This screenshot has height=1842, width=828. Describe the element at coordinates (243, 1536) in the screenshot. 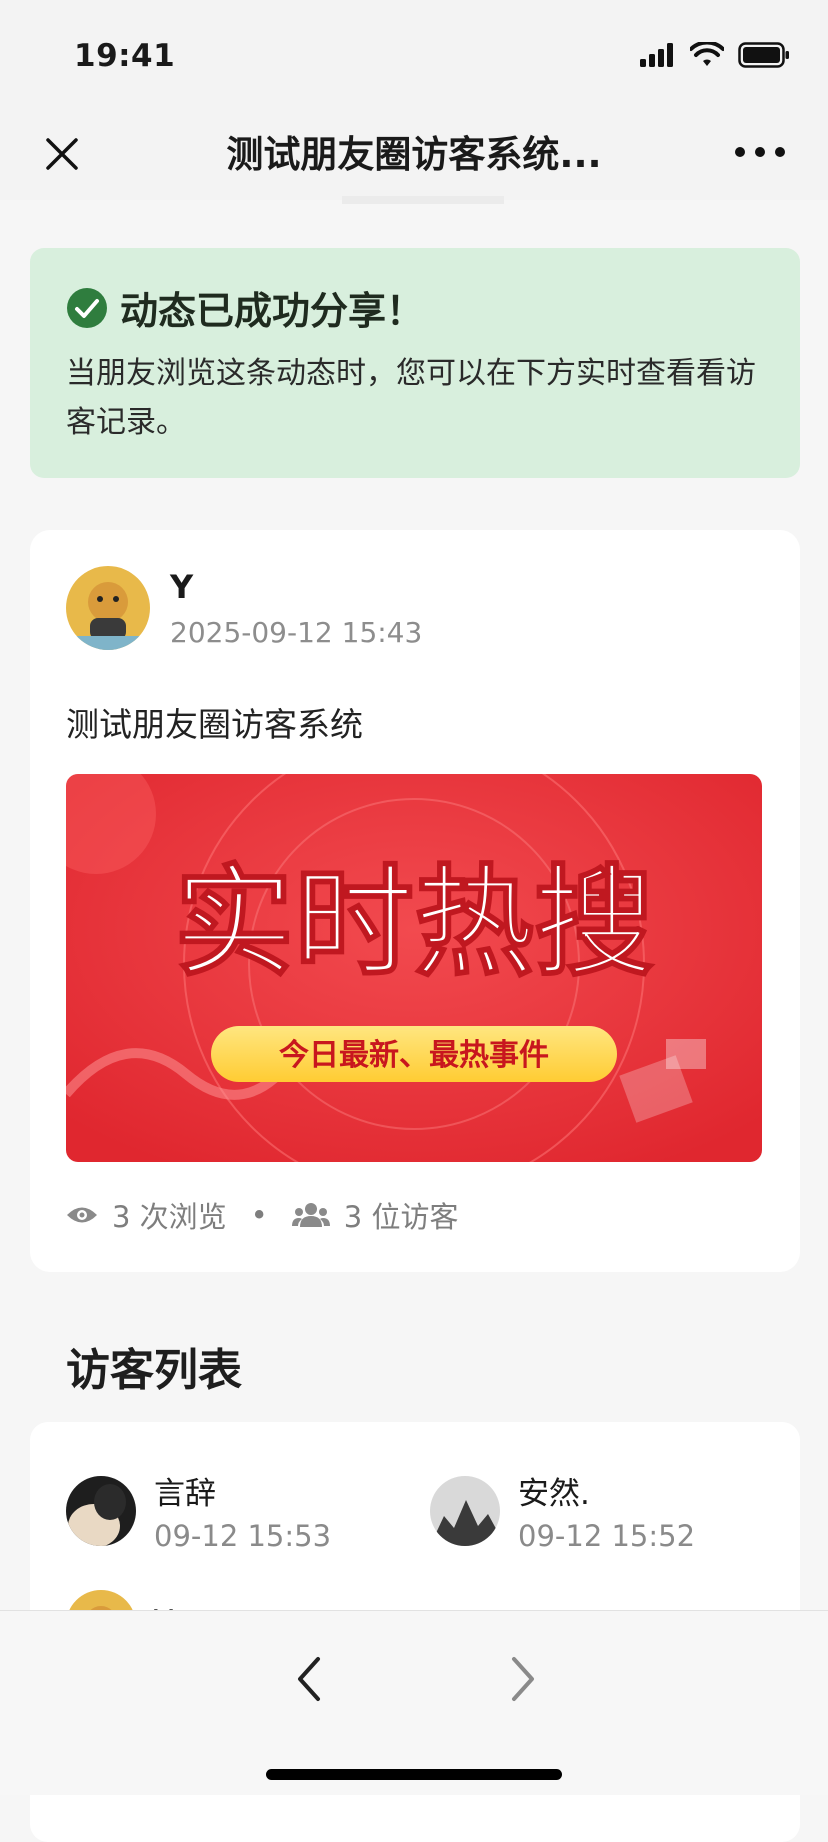

I see `visitor-time: 09-12 15:53` at that location.